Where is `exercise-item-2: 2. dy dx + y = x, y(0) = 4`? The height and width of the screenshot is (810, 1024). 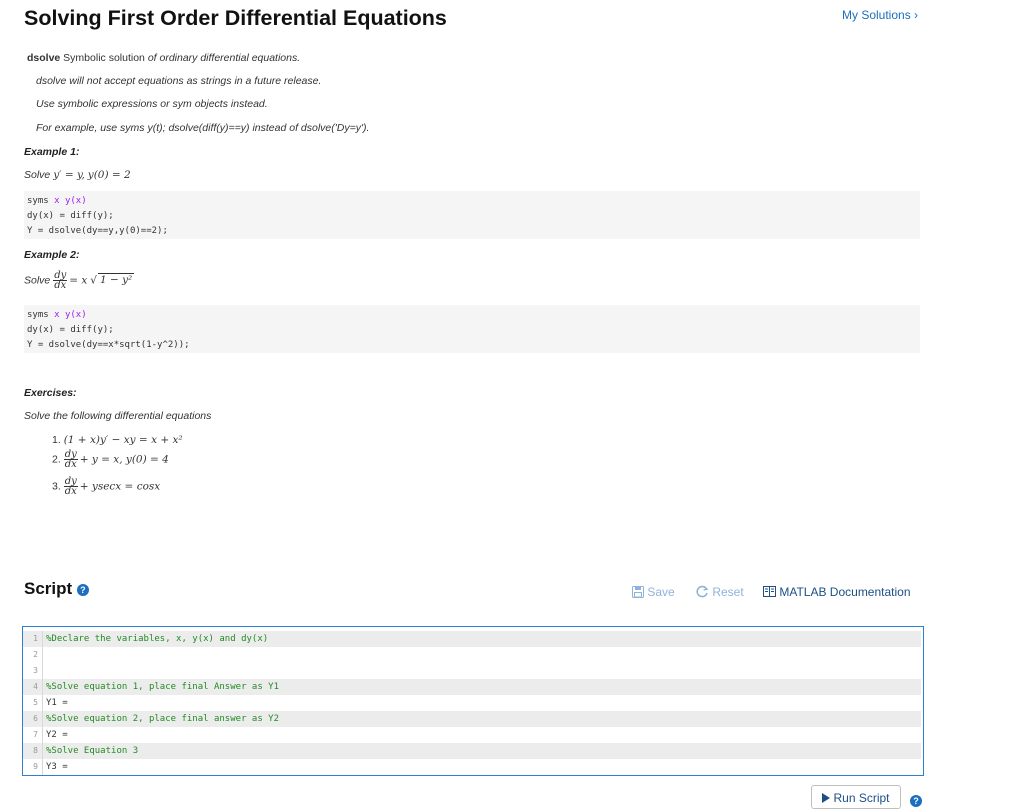
exercise-item-2: 2. dy dx + y = x, y(0) = 4 is located at coordinates (110, 459).